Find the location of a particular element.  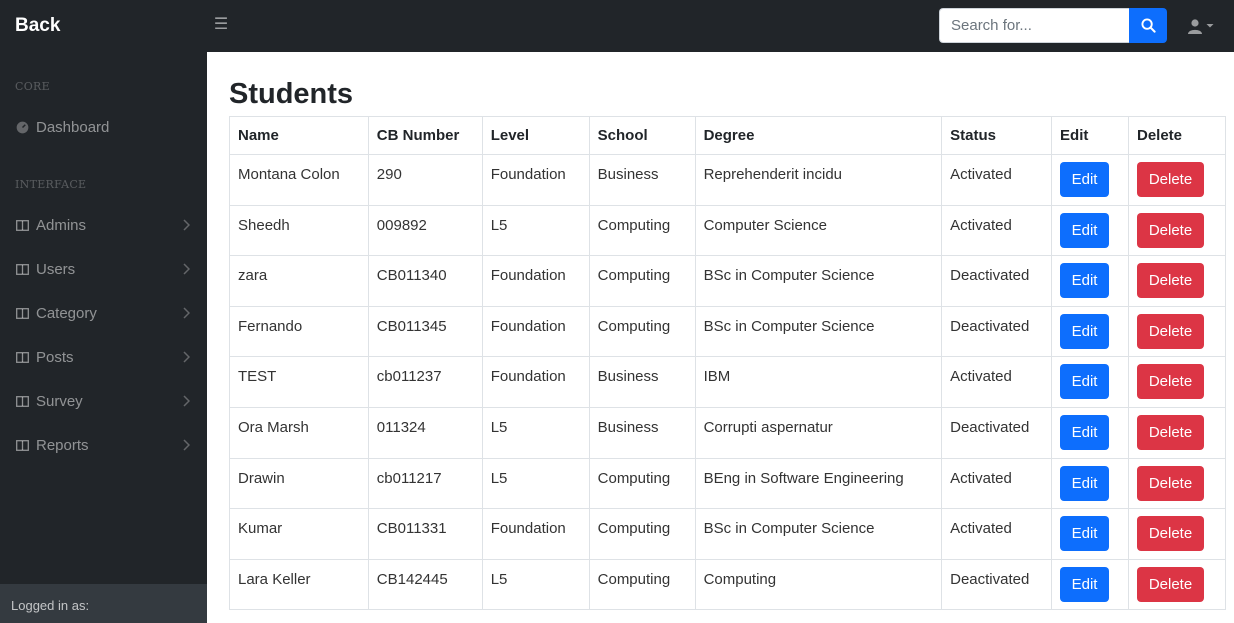

column-header: Degree is located at coordinates (818, 135).